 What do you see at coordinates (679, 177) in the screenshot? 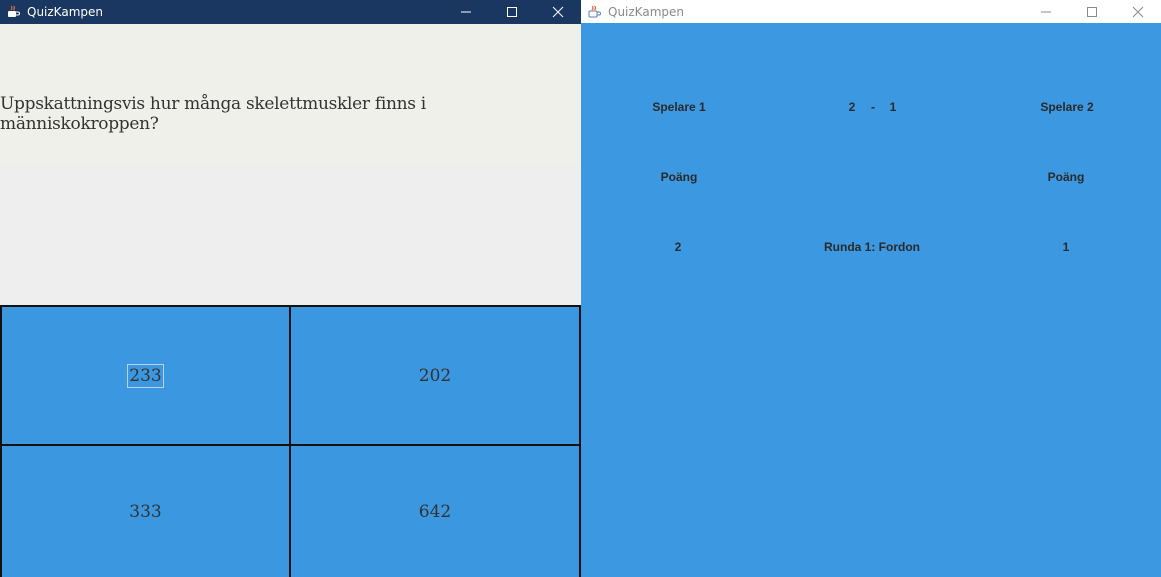
I see `points-label-player1: Poäng` at bounding box center [679, 177].